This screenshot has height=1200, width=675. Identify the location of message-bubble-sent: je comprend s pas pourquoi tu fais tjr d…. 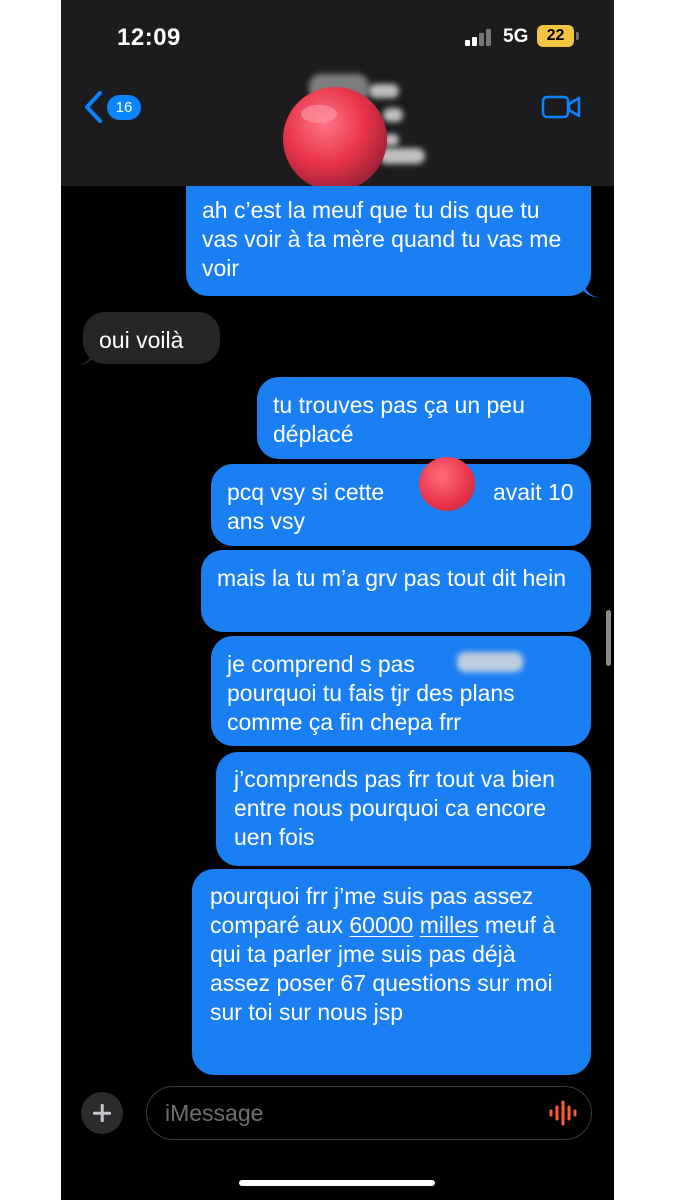
(401, 691).